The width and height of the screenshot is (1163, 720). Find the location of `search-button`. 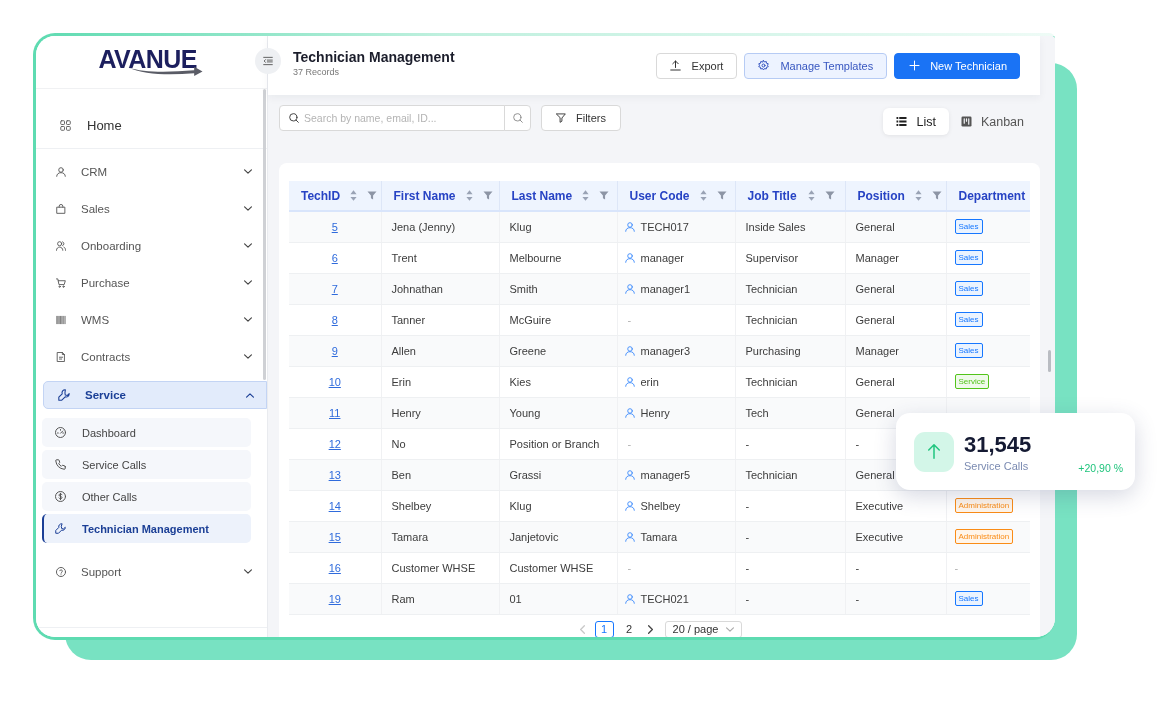

search-button is located at coordinates (517, 118).